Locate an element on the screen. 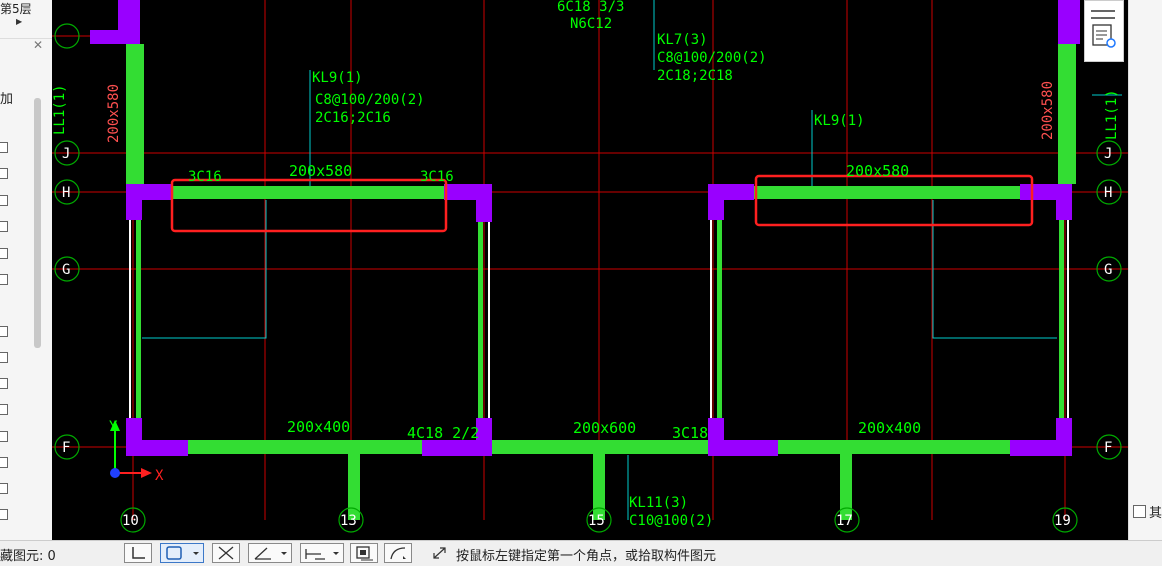 The height and width of the screenshot is (566, 1162). arc-icon is located at coordinates (398, 553).